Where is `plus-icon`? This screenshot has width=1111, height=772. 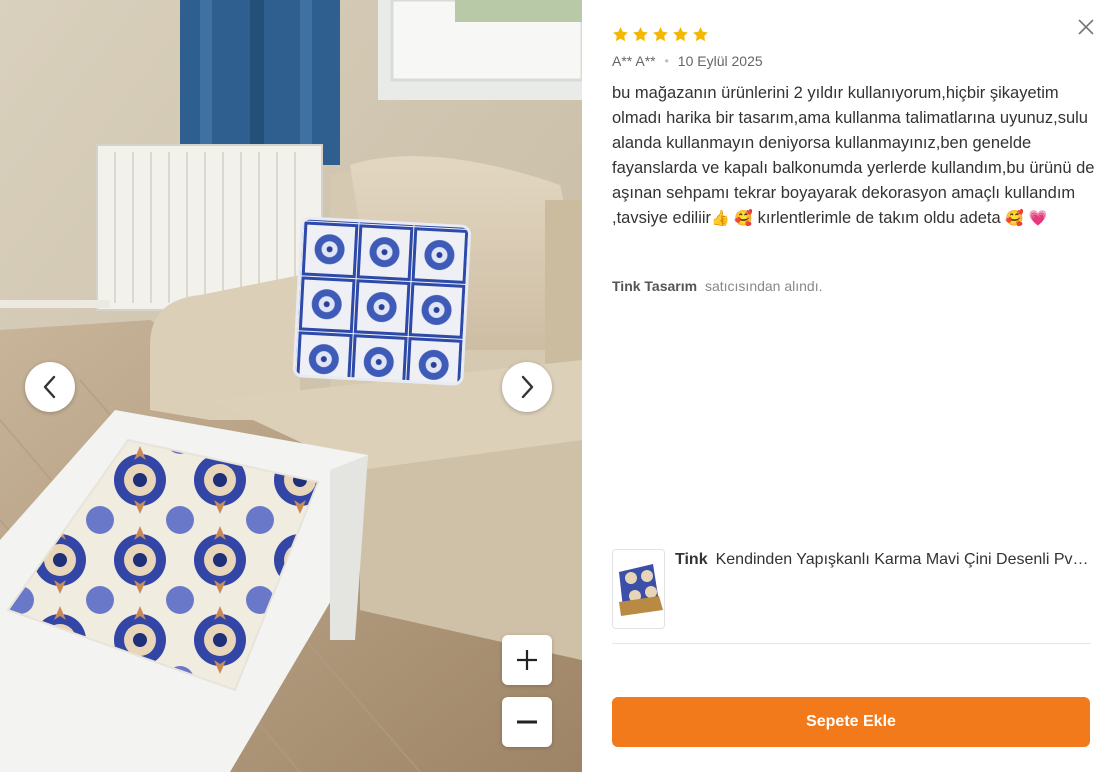
plus-icon is located at coordinates (527, 660).